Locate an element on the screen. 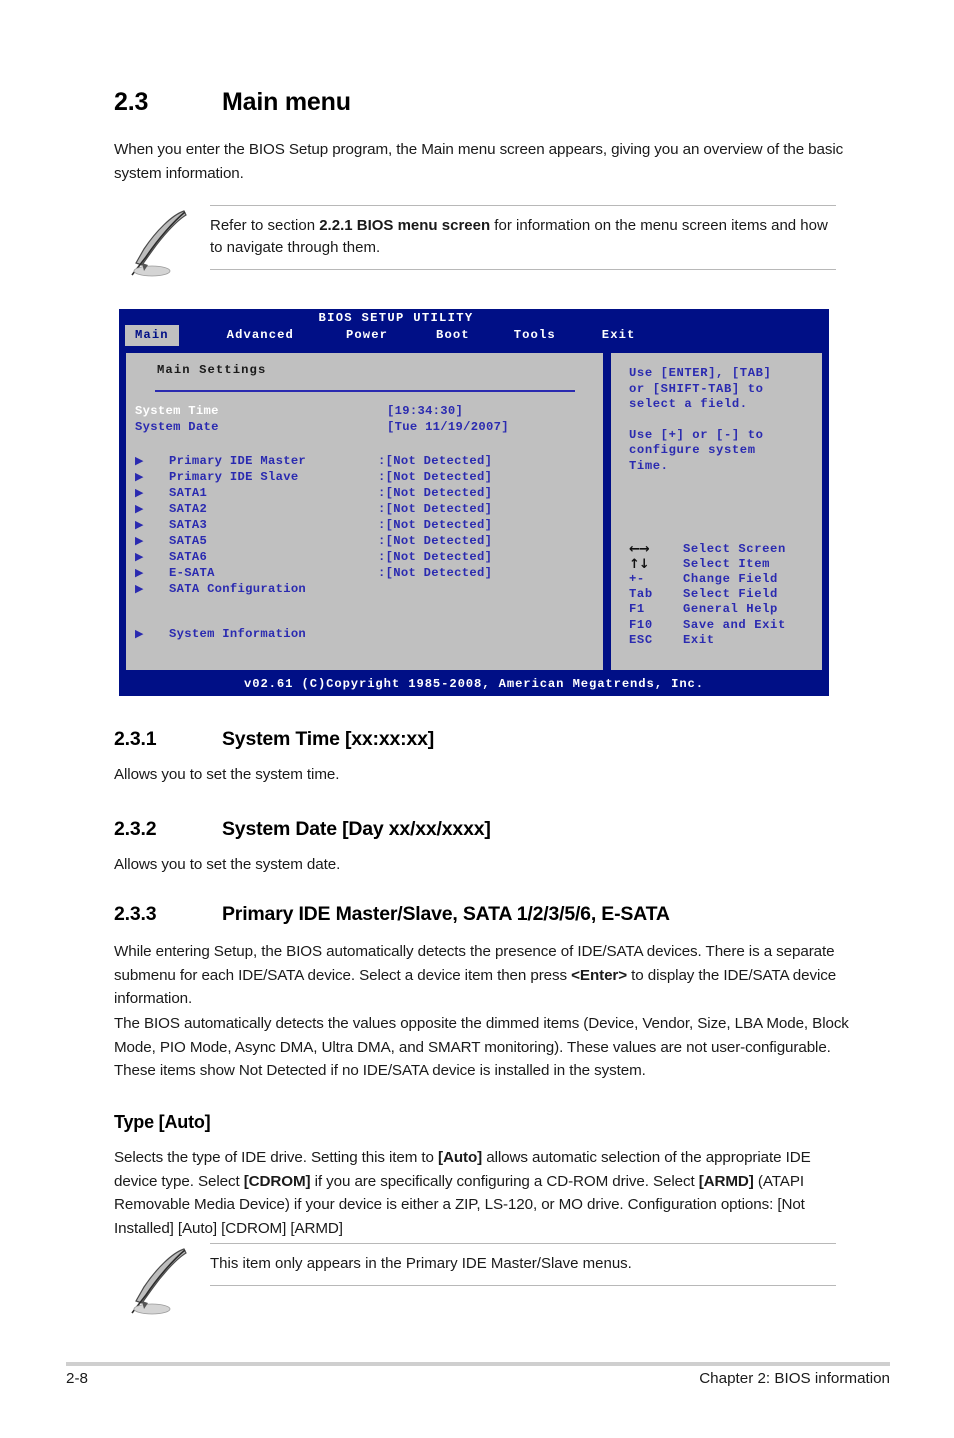 This screenshot has height=1438, width=954. tab-advanced: Advanced is located at coordinates (260, 335).